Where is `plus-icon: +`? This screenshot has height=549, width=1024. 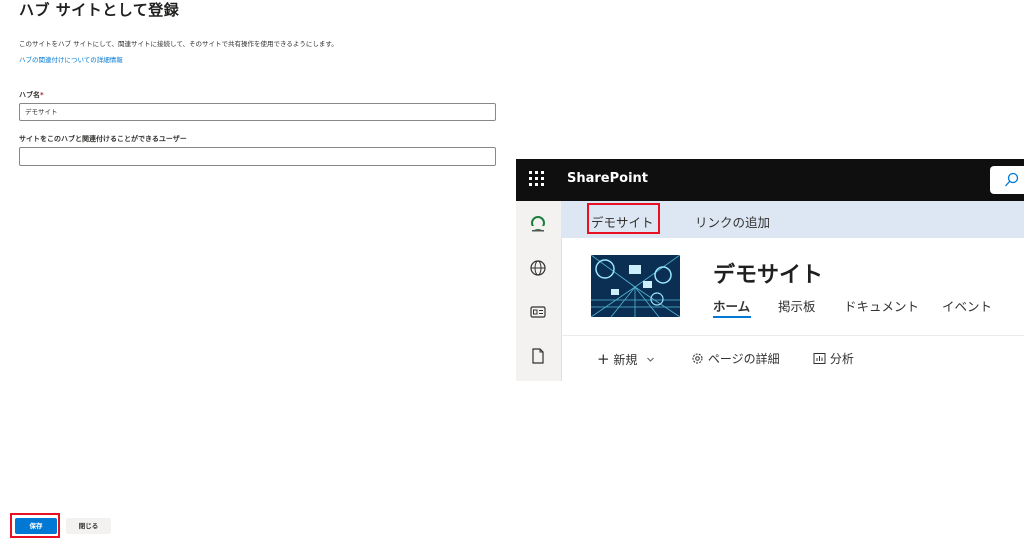
plus-icon: + is located at coordinates (603, 359).